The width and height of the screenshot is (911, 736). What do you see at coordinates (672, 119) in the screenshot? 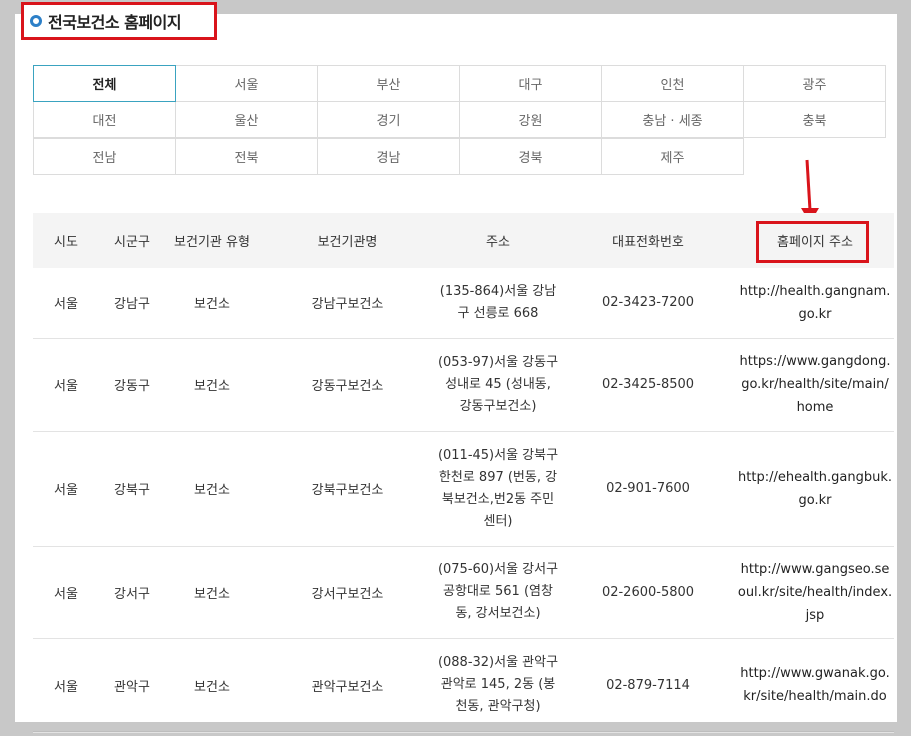
I see `region-tab: 충남 · 세종` at bounding box center [672, 119].